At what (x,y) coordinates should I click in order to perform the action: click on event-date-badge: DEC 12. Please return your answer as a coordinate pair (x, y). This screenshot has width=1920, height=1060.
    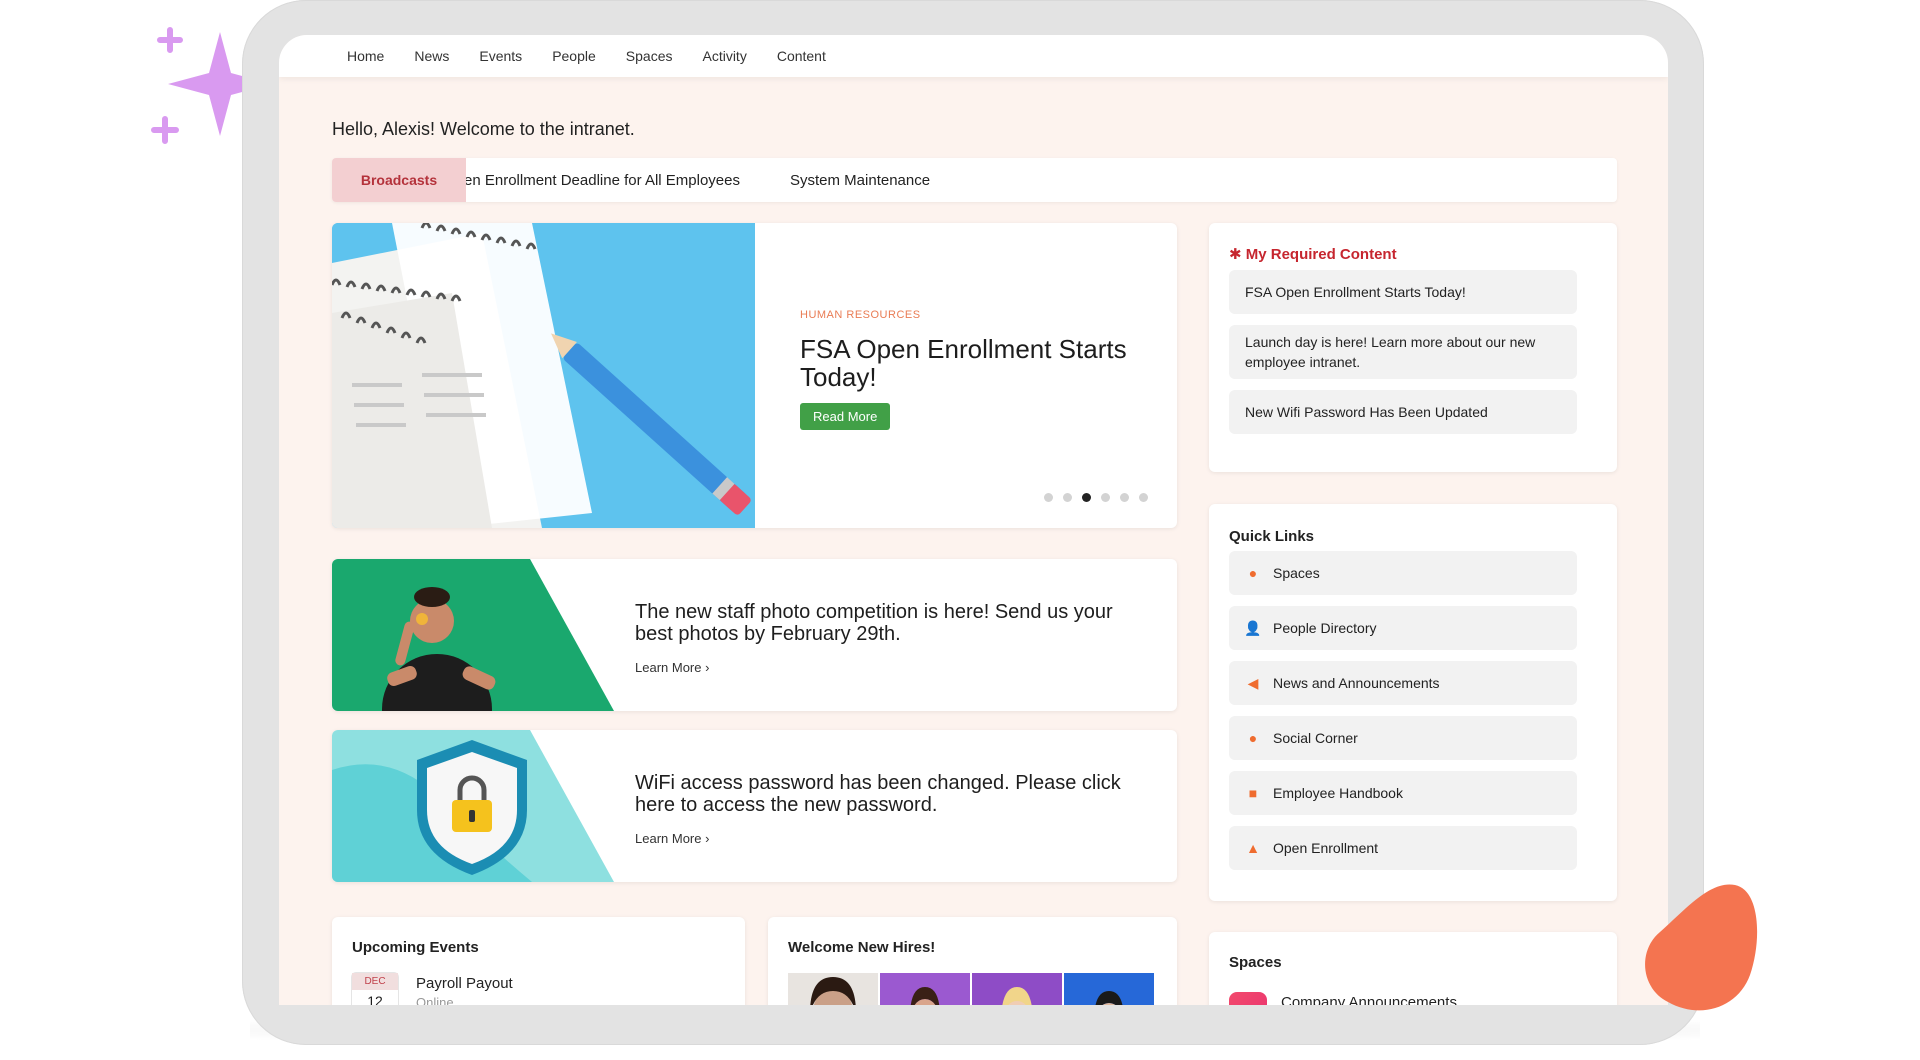
    Looking at the image, I should click on (375, 989).